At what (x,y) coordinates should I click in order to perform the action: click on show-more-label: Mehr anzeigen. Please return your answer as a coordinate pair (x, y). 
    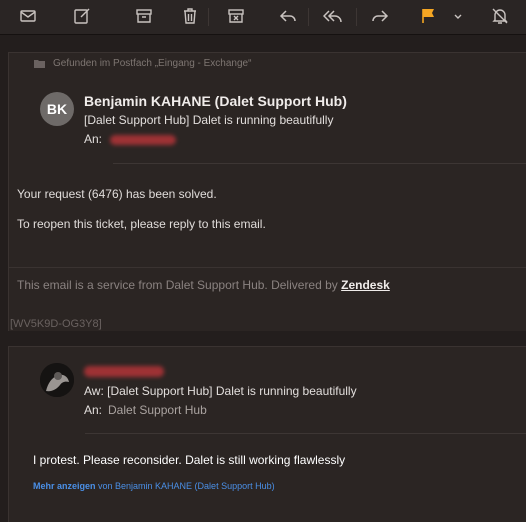
    Looking at the image, I should click on (64, 486).